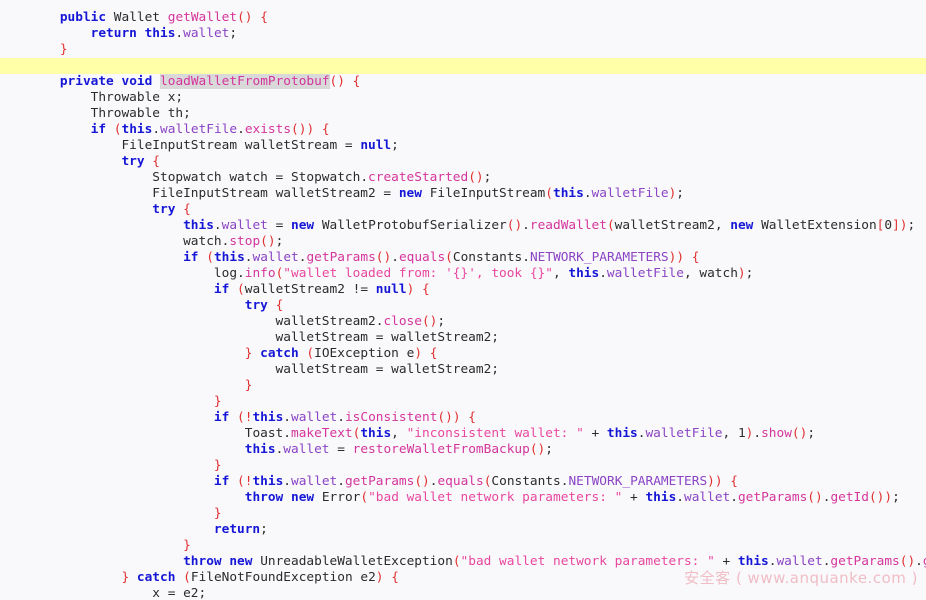 This screenshot has width=926, height=600. Describe the element at coordinates (463, 114) in the screenshot. I see `code-line: Throwable th;` at that location.